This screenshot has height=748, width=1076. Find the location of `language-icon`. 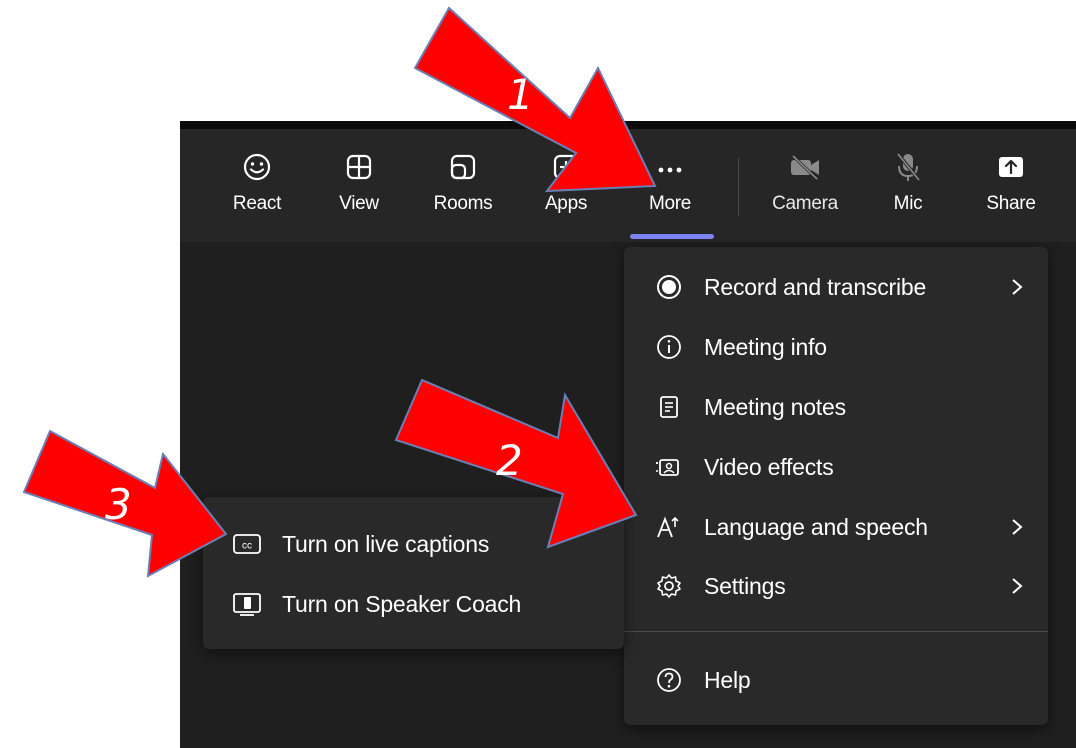

language-icon is located at coordinates (669, 527).